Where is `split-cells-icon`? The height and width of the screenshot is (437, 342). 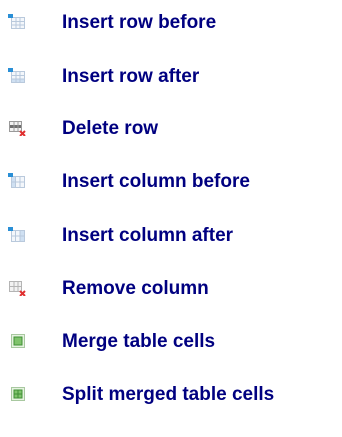 split-cells-icon is located at coordinates (17, 394).